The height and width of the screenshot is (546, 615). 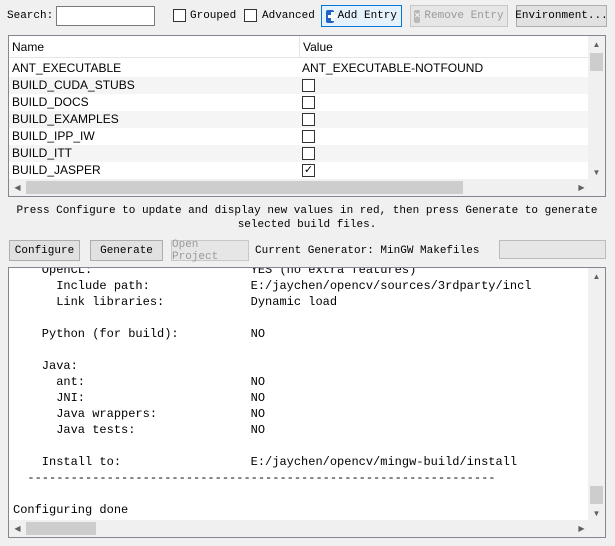 I want to click on progress-bar, so click(x=552, y=249).